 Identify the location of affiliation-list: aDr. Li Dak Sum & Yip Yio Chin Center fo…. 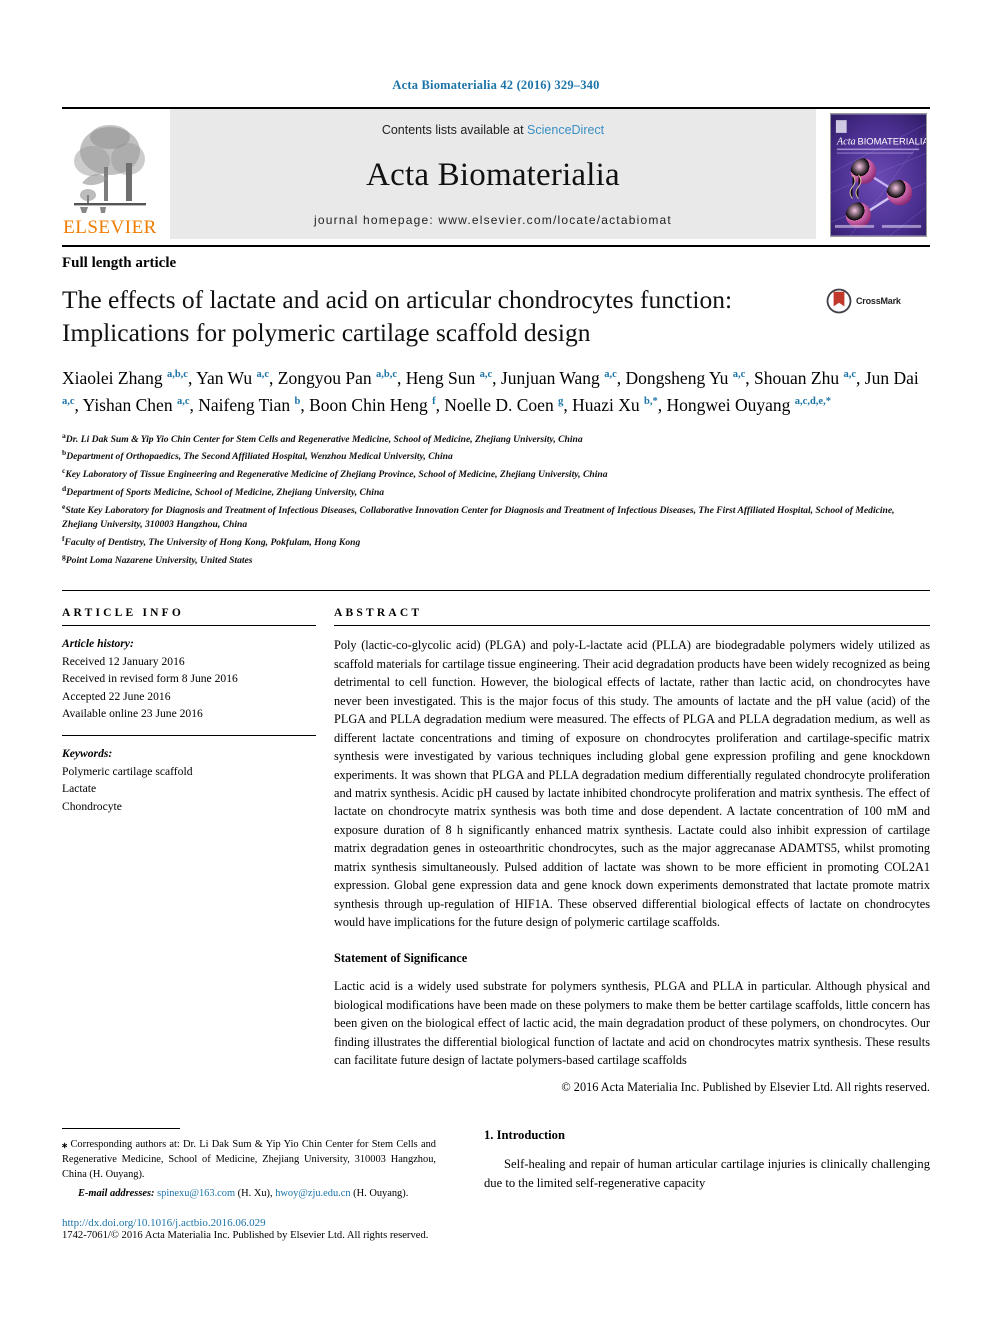
(496, 499).